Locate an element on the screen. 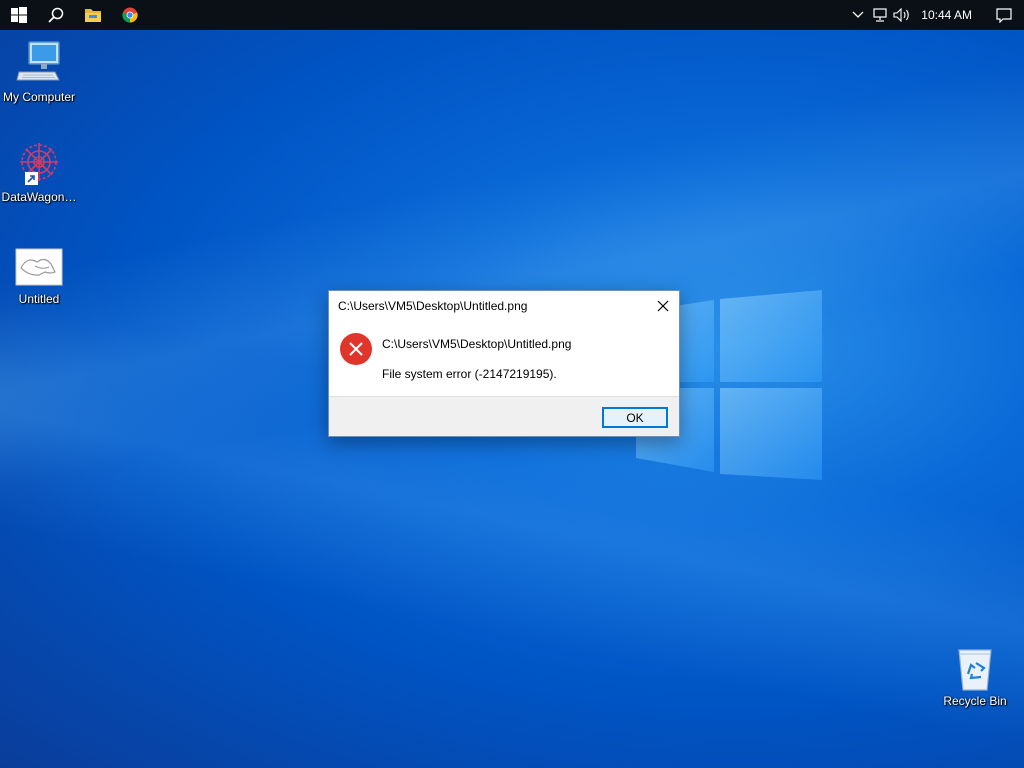  desktop-icon-untitled: Untitled is located at coordinates (39, 277).